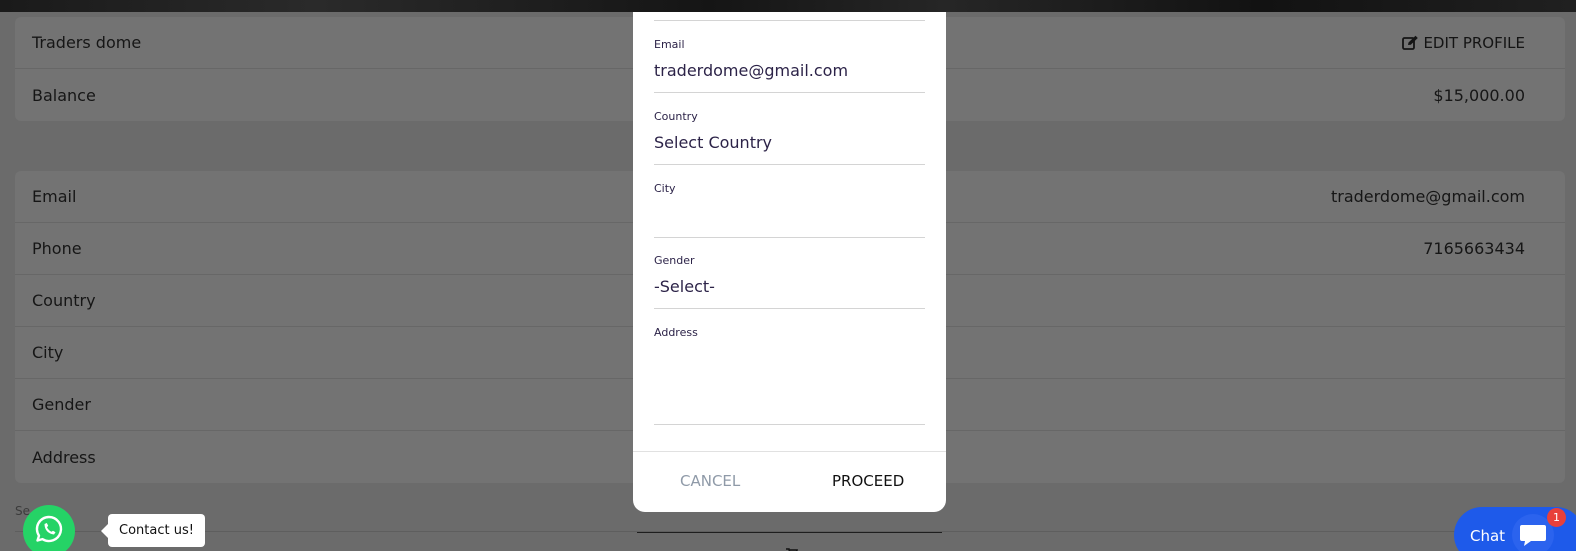 This screenshot has width=1576, height=551. Describe the element at coordinates (713, 142) in the screenshot. I see `country-select-value: Select Country` at that location.